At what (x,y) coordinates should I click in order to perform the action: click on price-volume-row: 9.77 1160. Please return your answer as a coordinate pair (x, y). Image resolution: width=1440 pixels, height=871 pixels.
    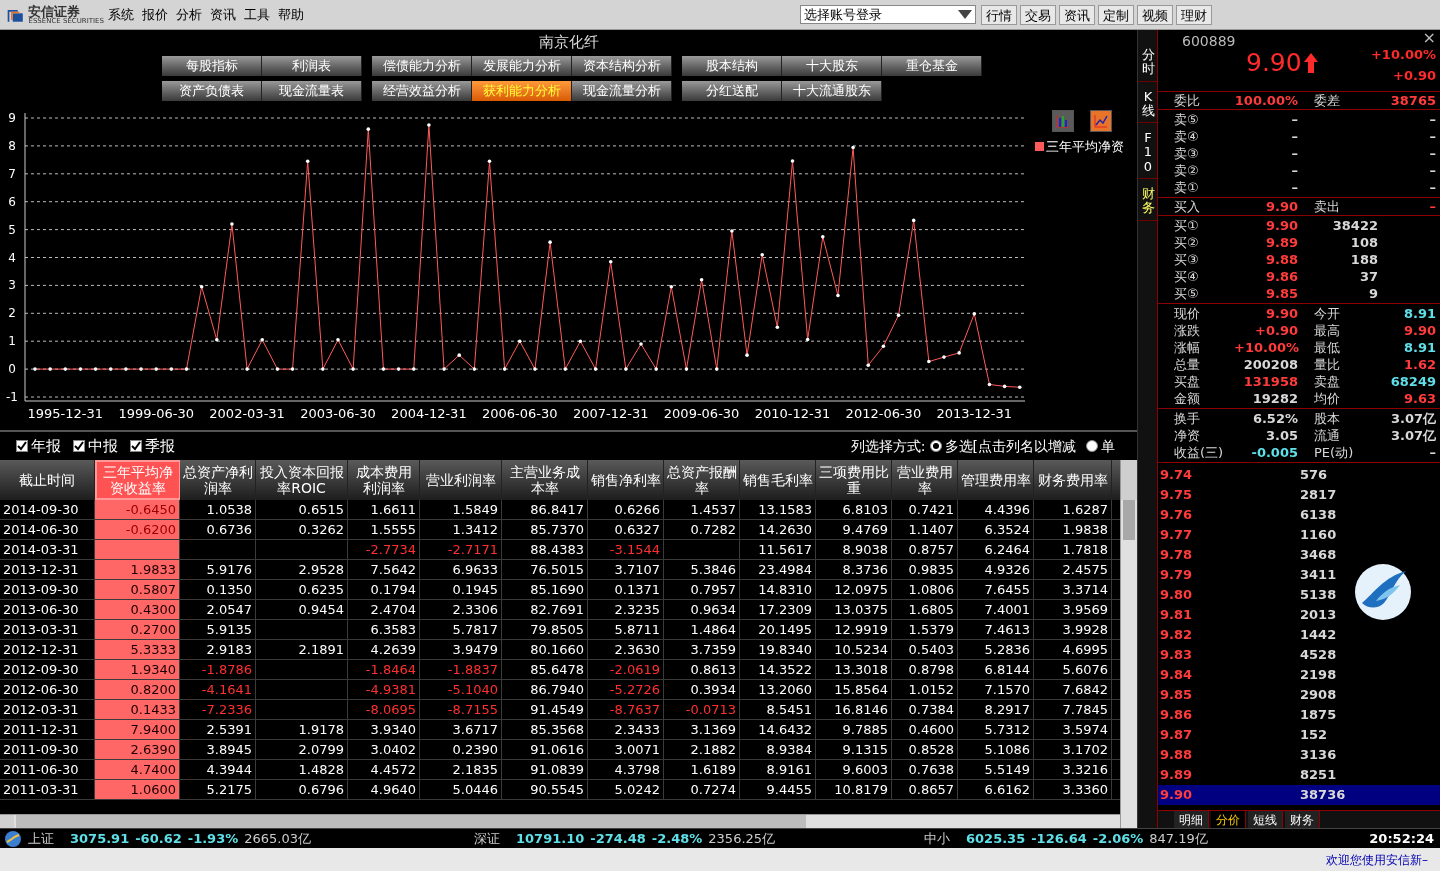
    Looking at the image, I should click on (1299, 535).